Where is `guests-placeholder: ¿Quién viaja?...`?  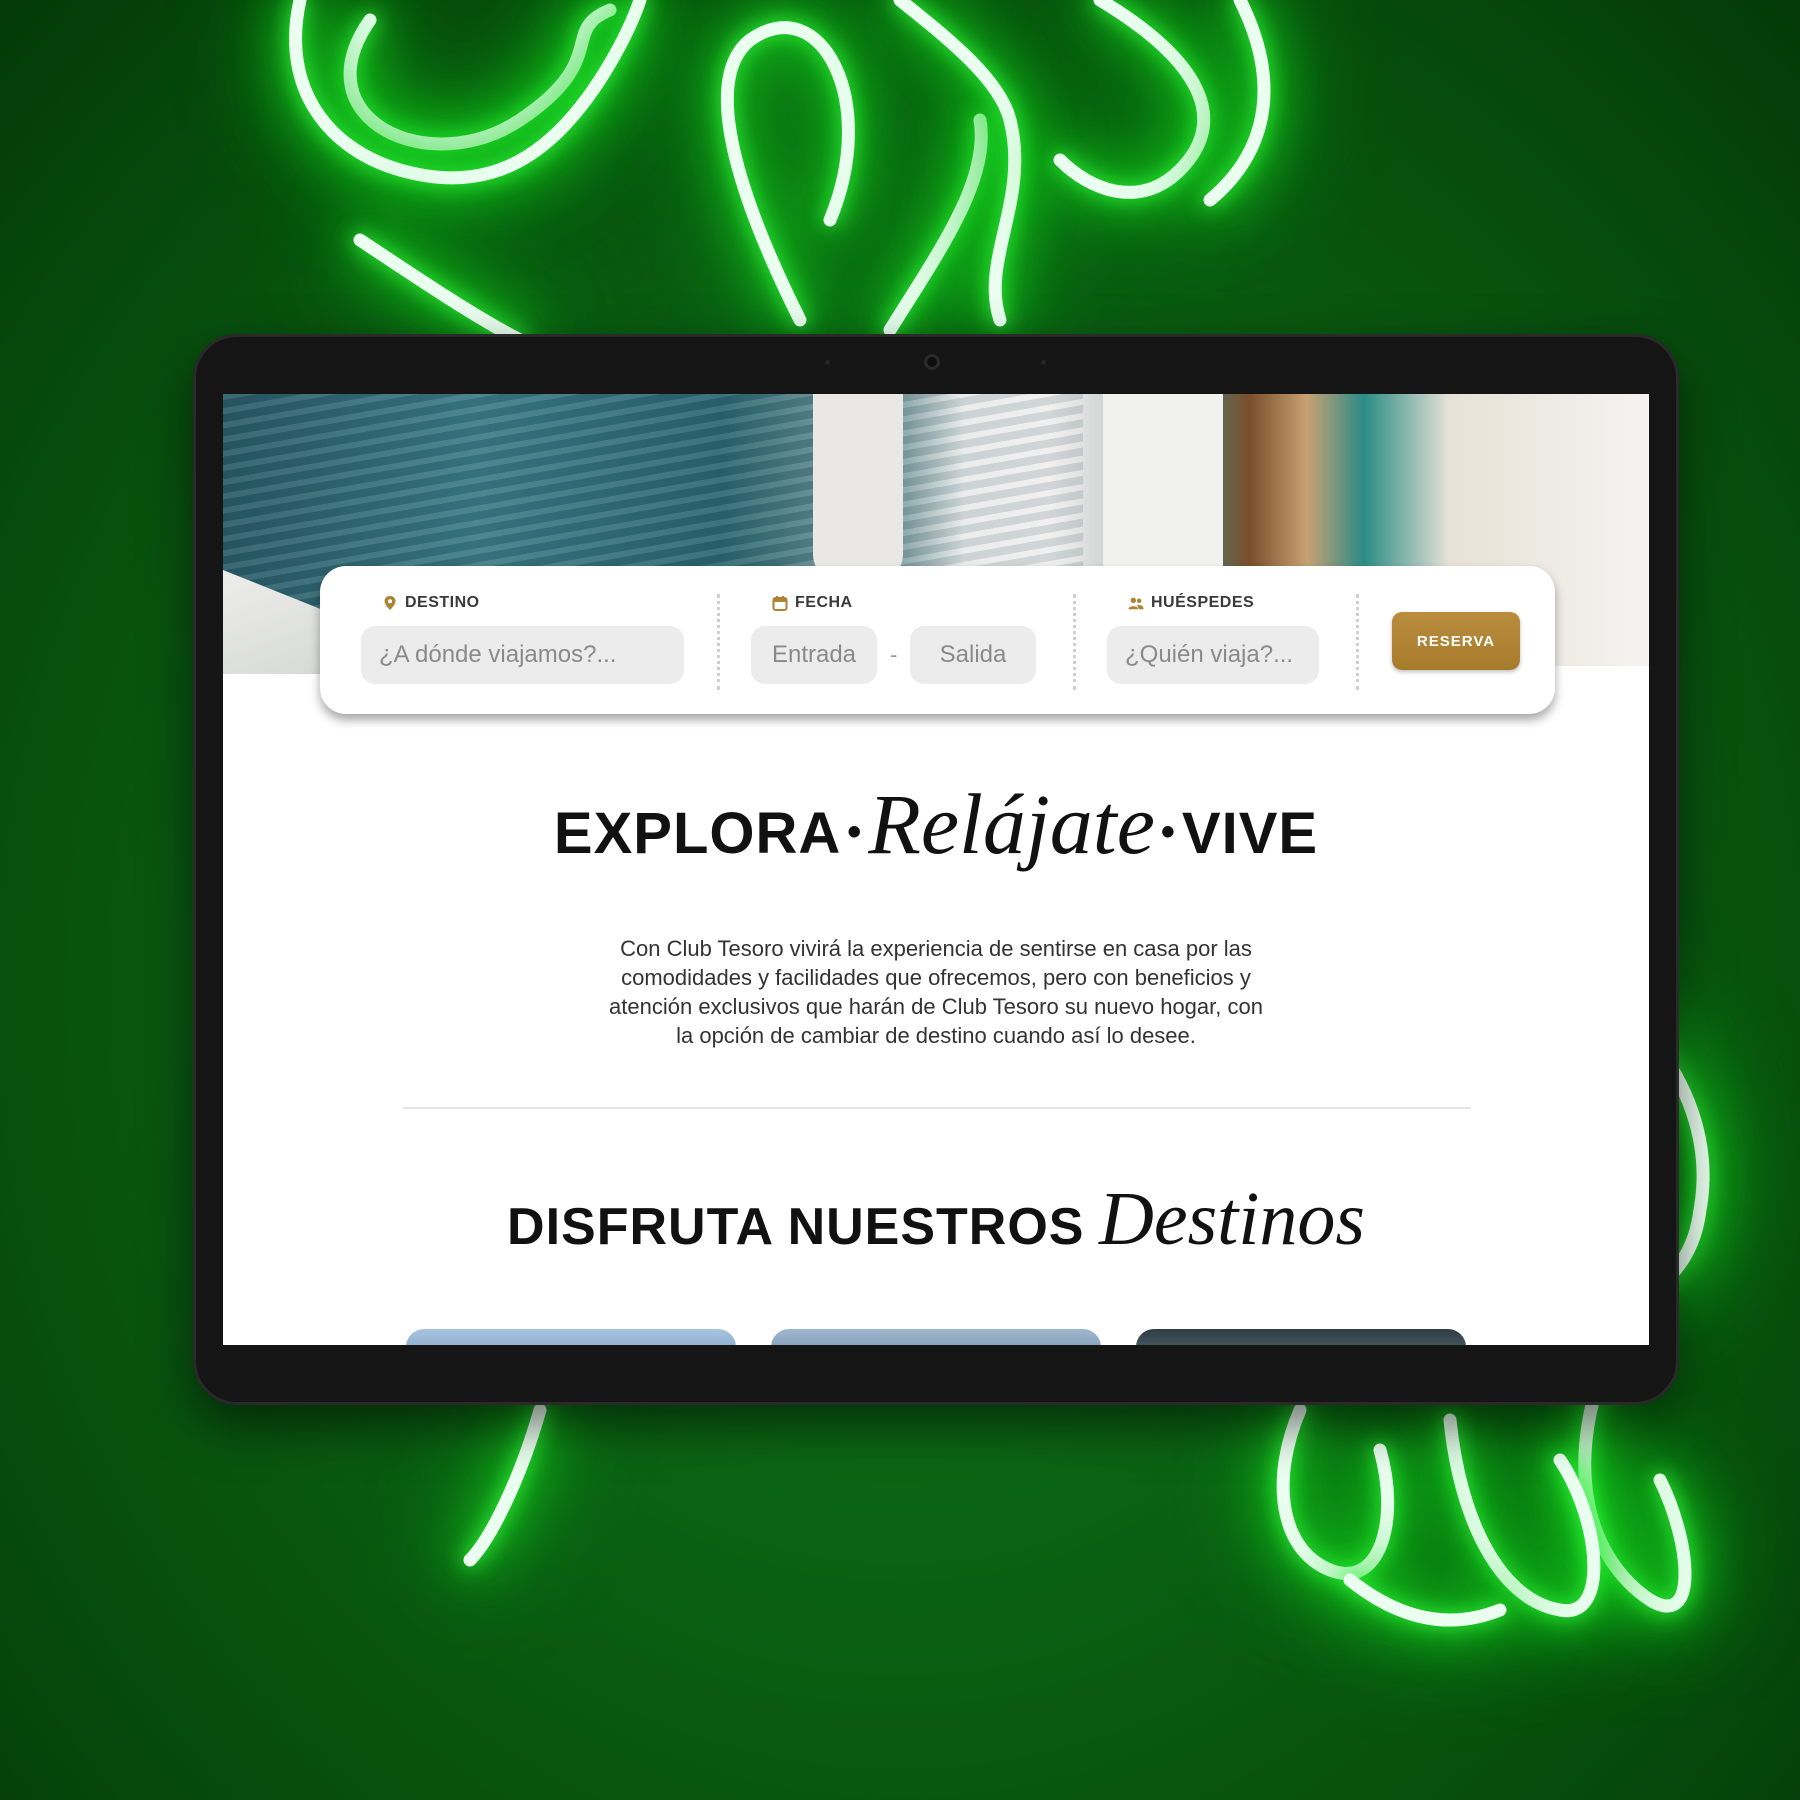 guests-placeholder: ¿Quién viaja?... is located at coordinates (1209, 654).